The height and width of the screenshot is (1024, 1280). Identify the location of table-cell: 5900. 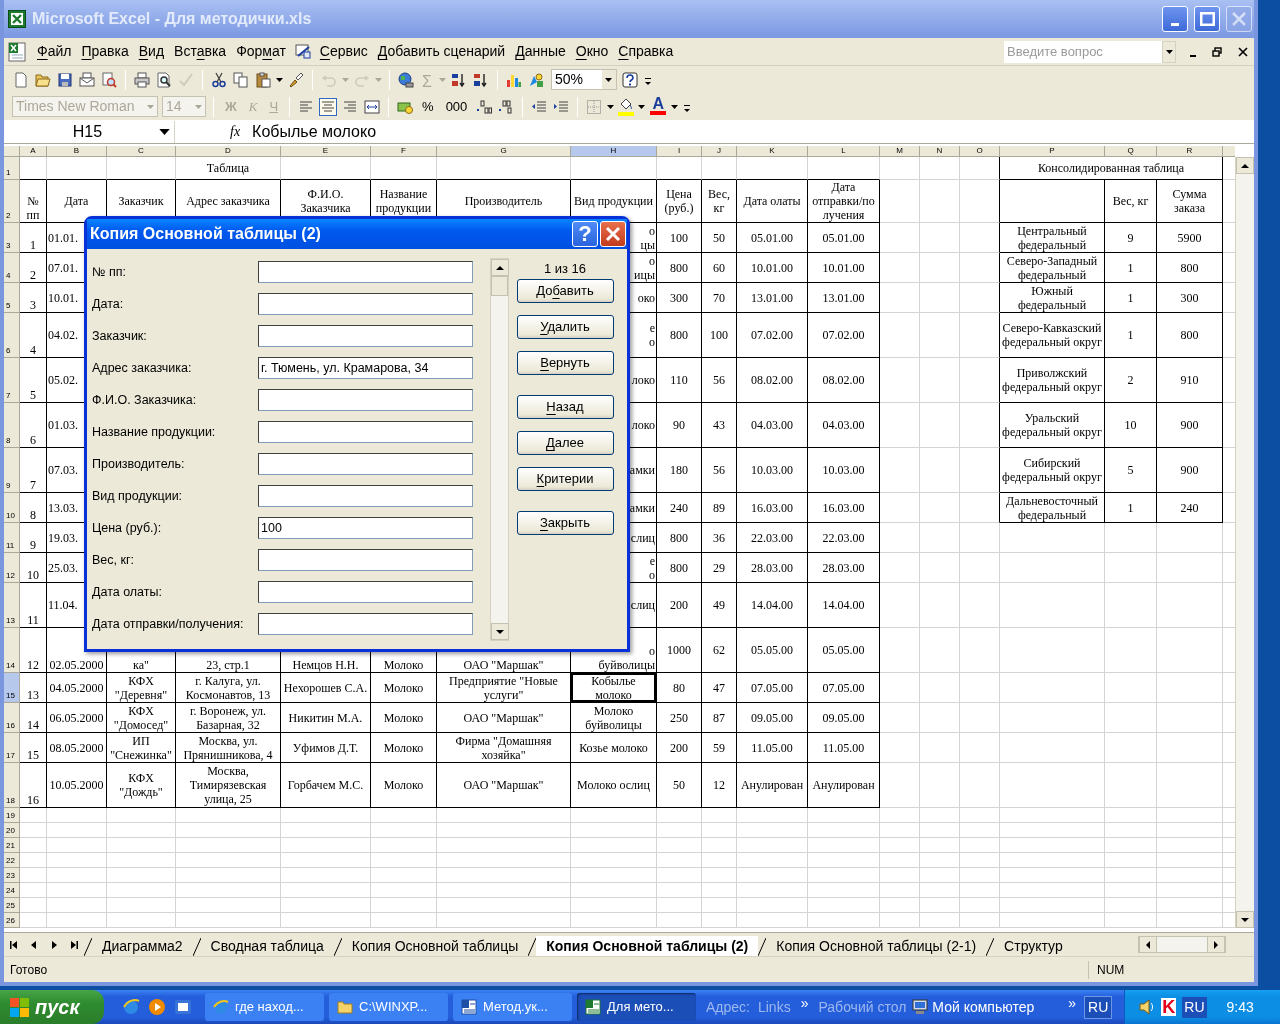
(1190, 238).